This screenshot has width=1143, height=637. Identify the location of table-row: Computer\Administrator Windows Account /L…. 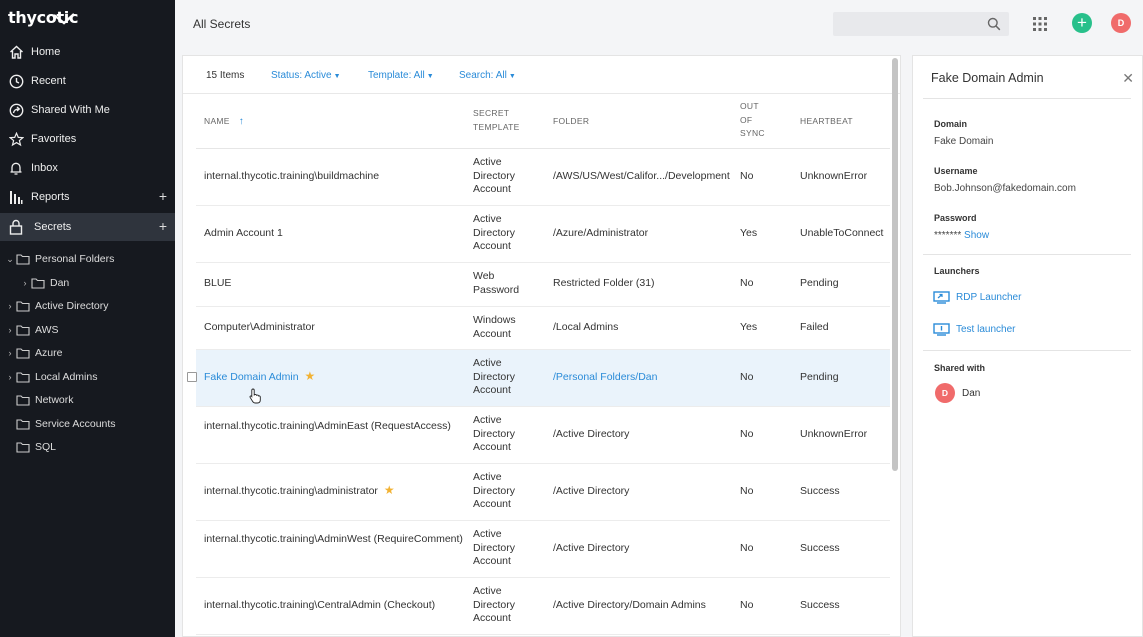
(543, 328).